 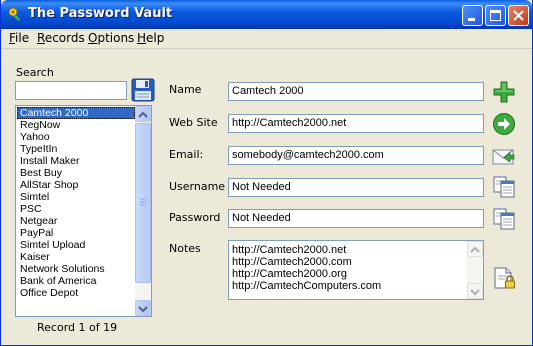 I want to click on search-label: Search, so click(x=35, y=72).